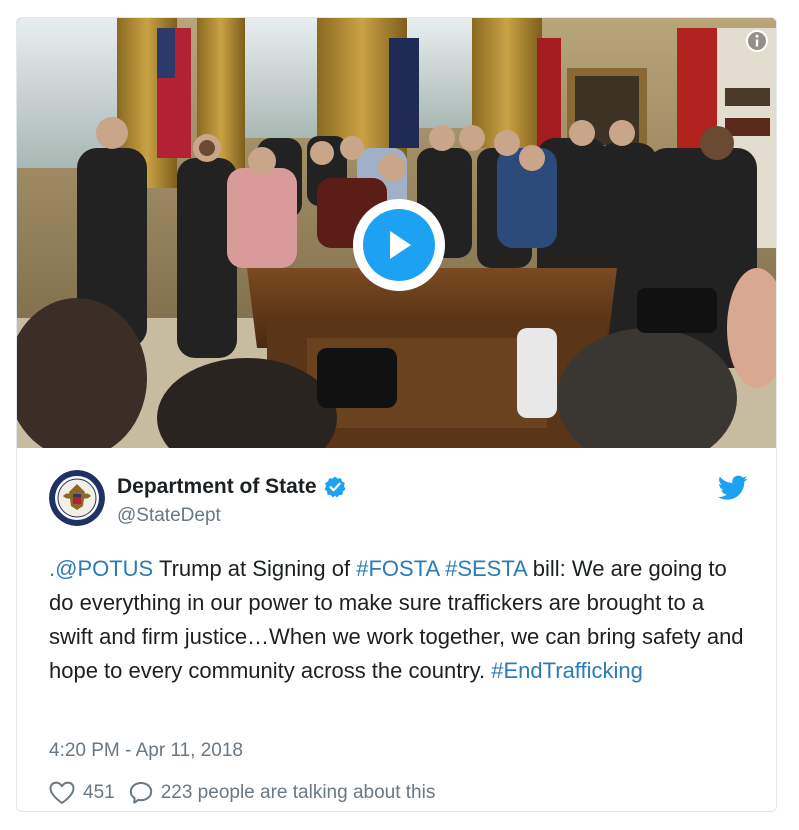 This screenshot has width=799, height=830. What do you see at coordinates (757, 41) in the screenshot?
I see `info-icon` at bounding box center [757, 41].